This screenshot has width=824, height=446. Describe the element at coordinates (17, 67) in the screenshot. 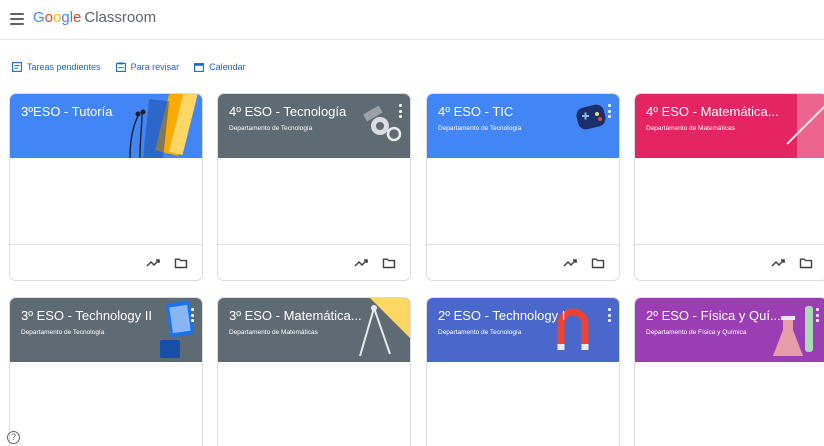

I see `assignment-icon` at that location.